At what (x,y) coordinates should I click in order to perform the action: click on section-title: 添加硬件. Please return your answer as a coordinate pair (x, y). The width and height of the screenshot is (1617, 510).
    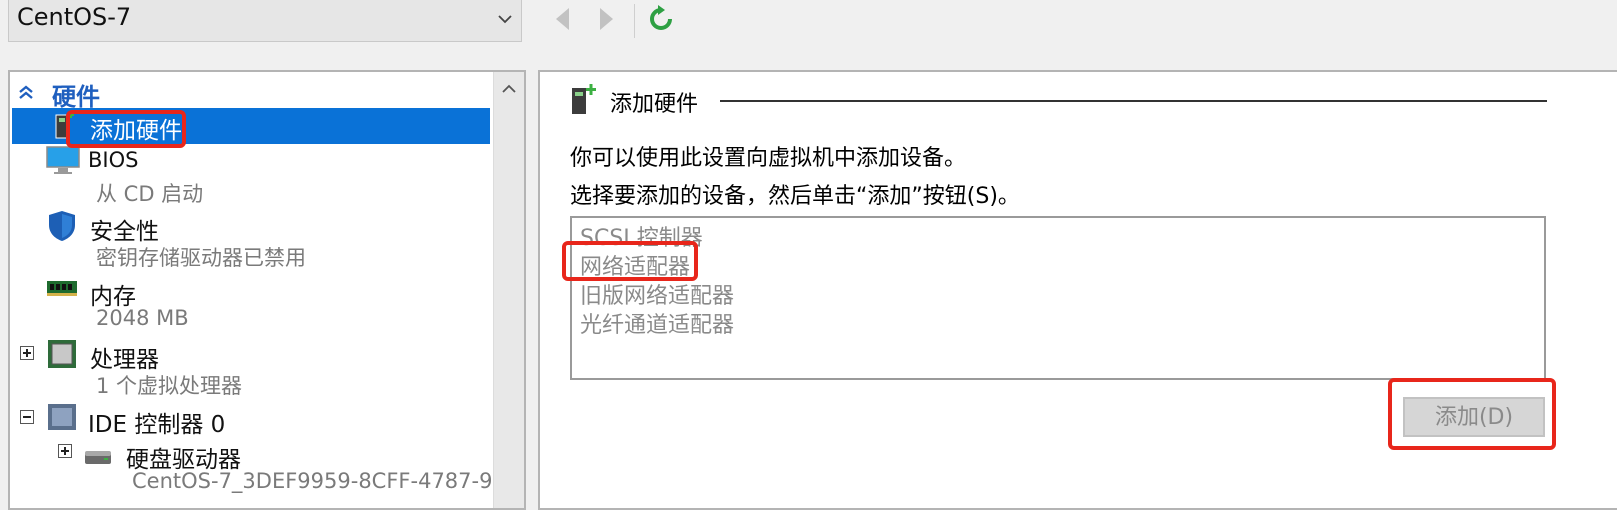
    Looking at the image, I should click on (654, 104).